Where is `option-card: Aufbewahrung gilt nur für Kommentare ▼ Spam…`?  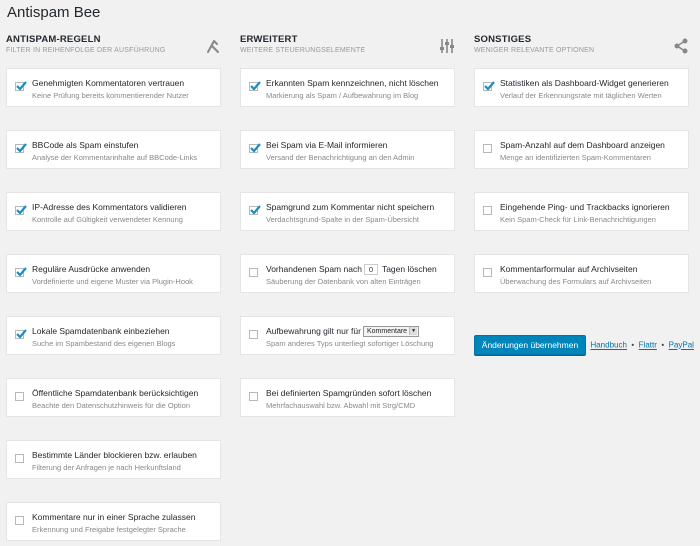 option-card: Aufbewahrung gilt nur für Kommentare ▼ Spam… is located at coordinates (347, 335).